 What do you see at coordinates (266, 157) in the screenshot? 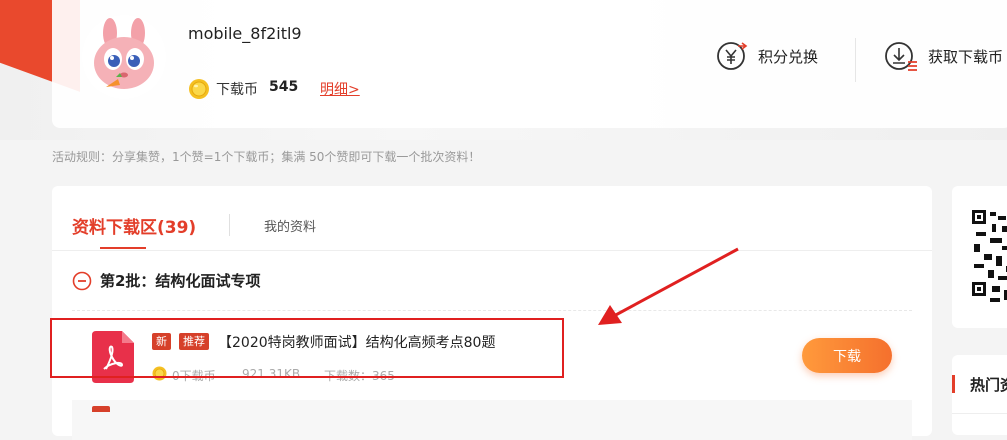
I see `activity-rules: 活动规则：分享集赞，1个赞=1个下载币；集满 50个赞即可下载一个批次资料！` at bounding box center [266, 157].